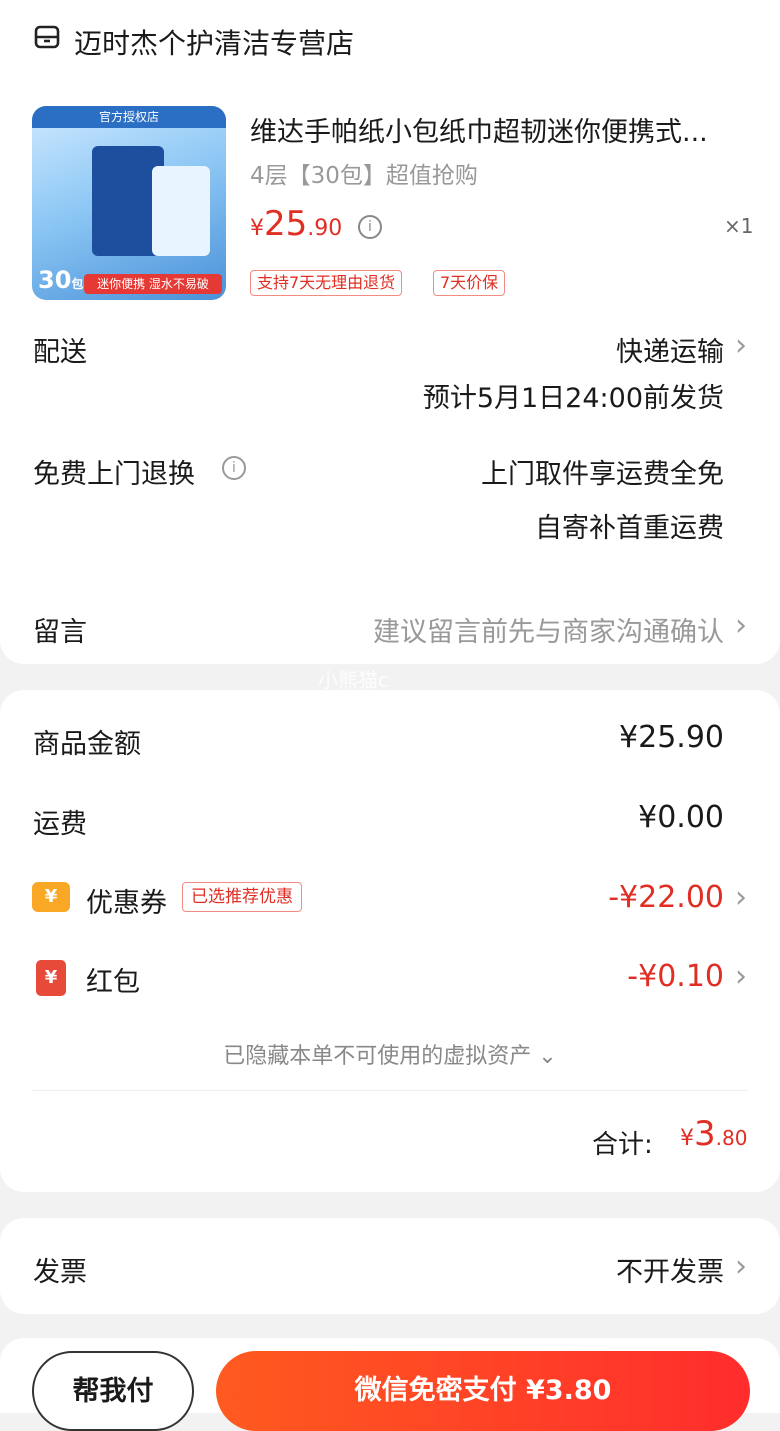  What do you see at coordinates (60, 1272) in the screenshot?
I see `invoice-label: 发票` at bounding box center [60, 1272].